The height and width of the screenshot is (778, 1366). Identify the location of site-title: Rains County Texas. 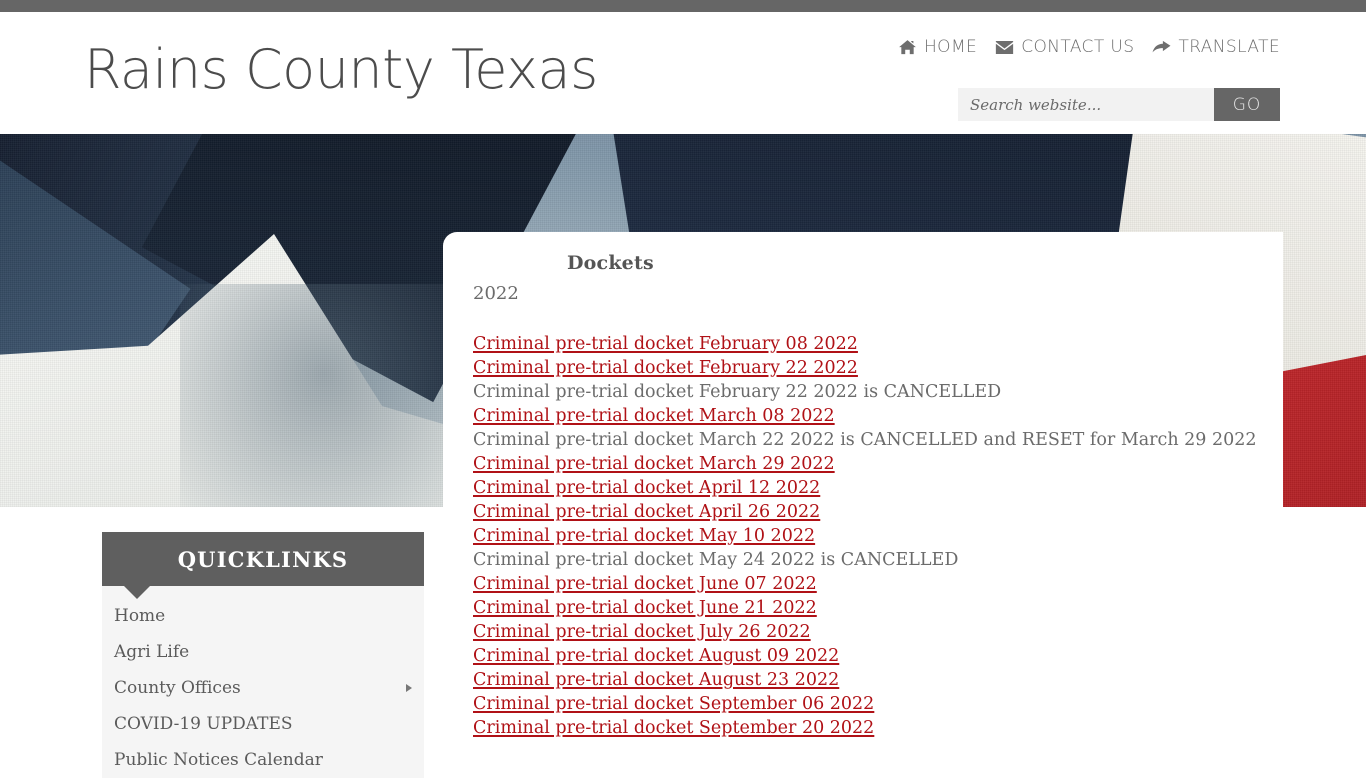
(341, 69).